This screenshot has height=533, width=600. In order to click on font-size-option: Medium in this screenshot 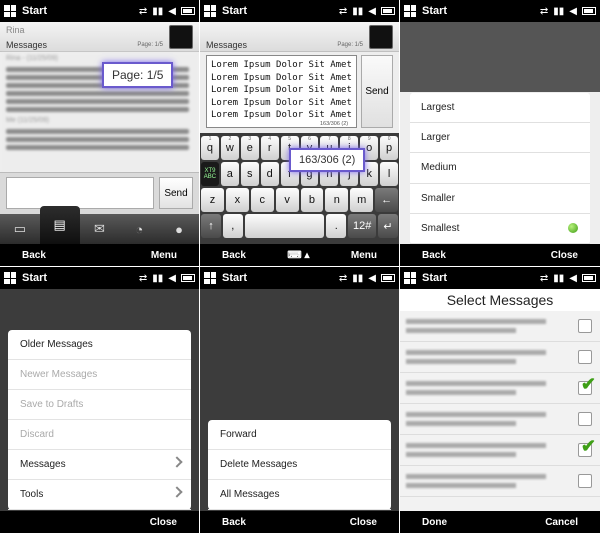, I will do `click(500, 168)`.